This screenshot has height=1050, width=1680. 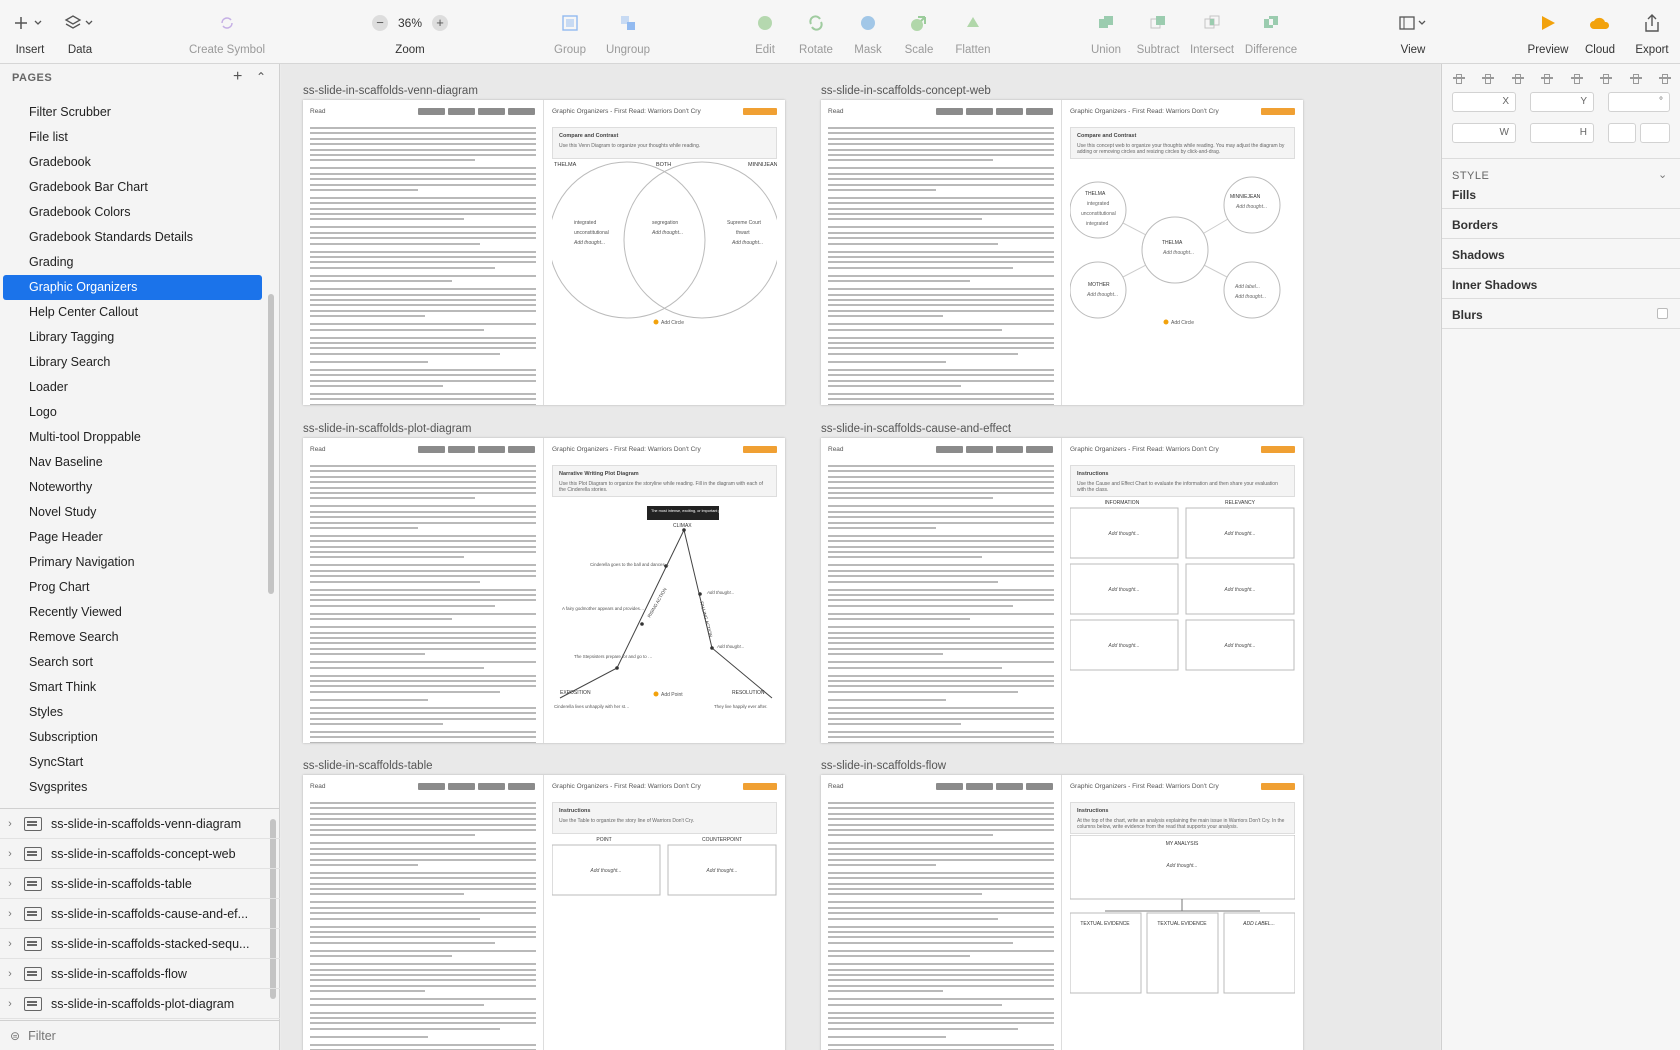 What do you see at coordinates (132, 112) in the screenshot?
I see `page-item: Filter Scrubber` at bounding box center [132, 112].